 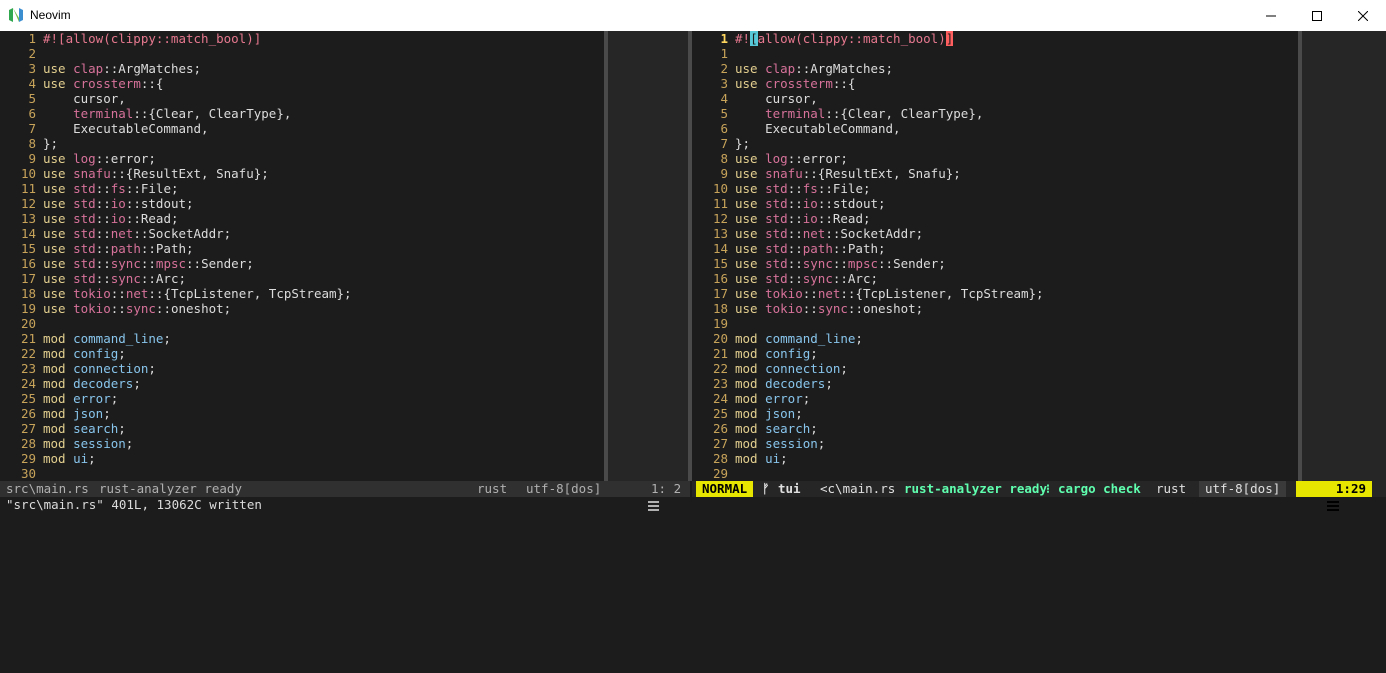 I want to click on code-line: 5 terminal::{Clear, ClearType},, so click(x=995, y=113).